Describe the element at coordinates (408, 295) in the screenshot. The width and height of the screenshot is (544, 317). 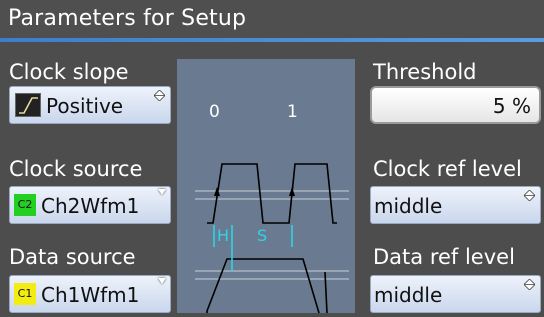
I see `data-ref-level-value: middle` at that location.